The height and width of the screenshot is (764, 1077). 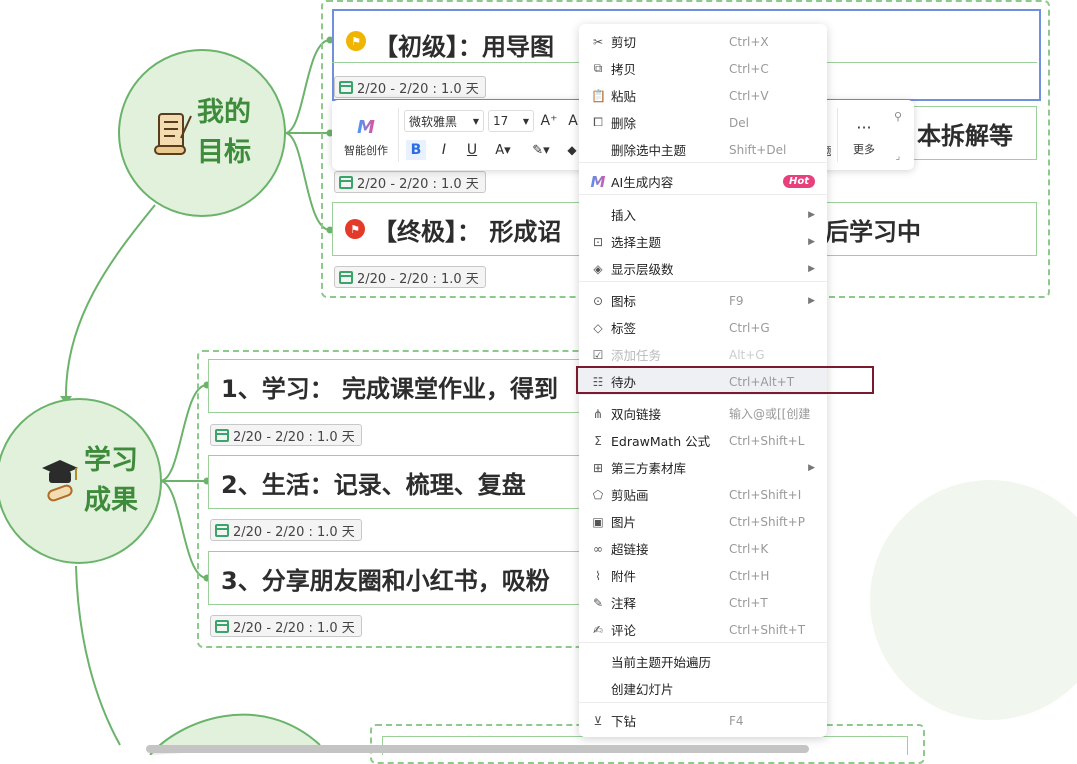 What do you see at coordinates (703, 548) in the screenshot?
I see `menu-item: ∞ 超链接 Ctrl+K` at bounding box center [703, 548].